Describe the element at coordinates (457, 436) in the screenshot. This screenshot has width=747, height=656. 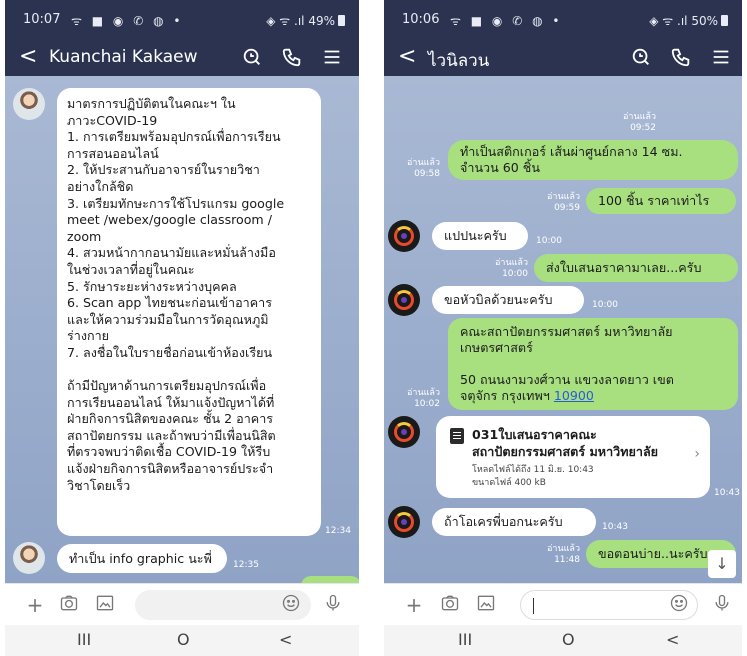
I see `document-icon` at that location.